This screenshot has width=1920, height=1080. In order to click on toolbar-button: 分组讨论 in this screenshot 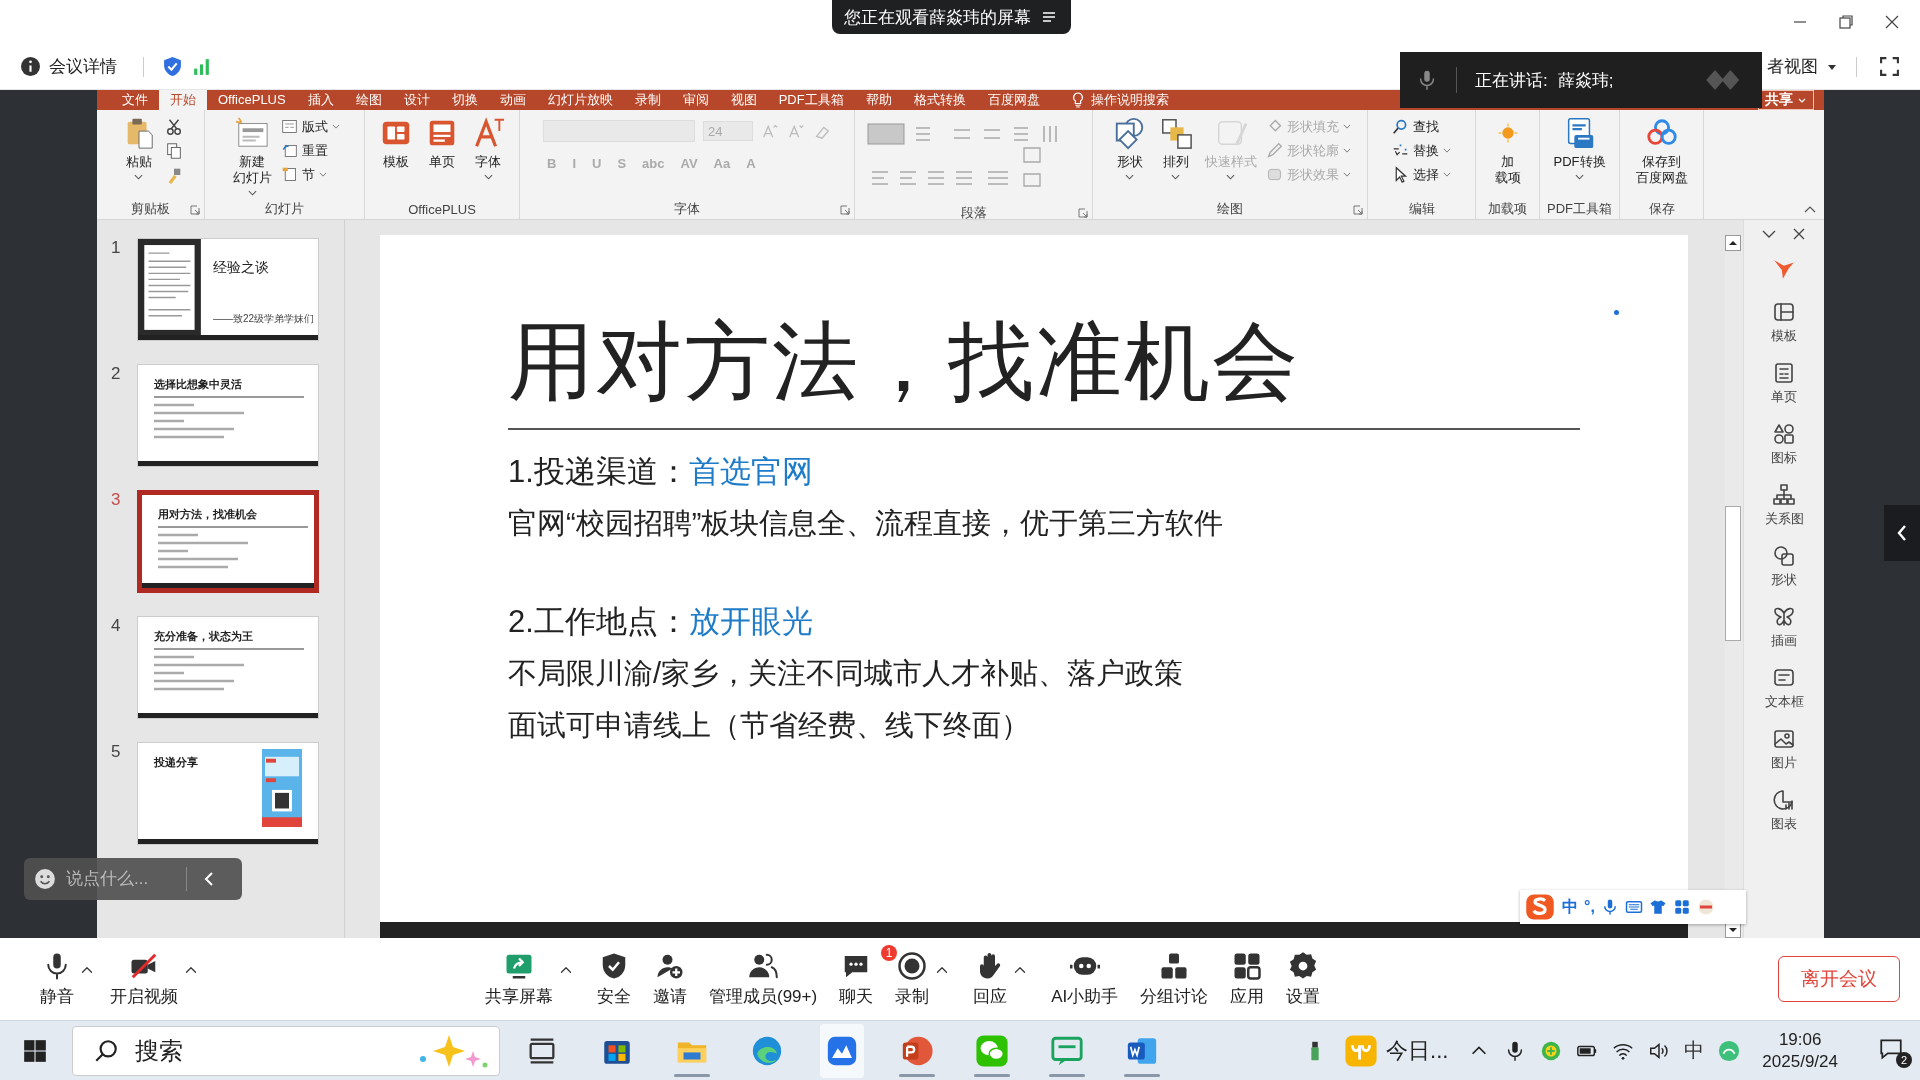, I will do `click(1174, 979)`.